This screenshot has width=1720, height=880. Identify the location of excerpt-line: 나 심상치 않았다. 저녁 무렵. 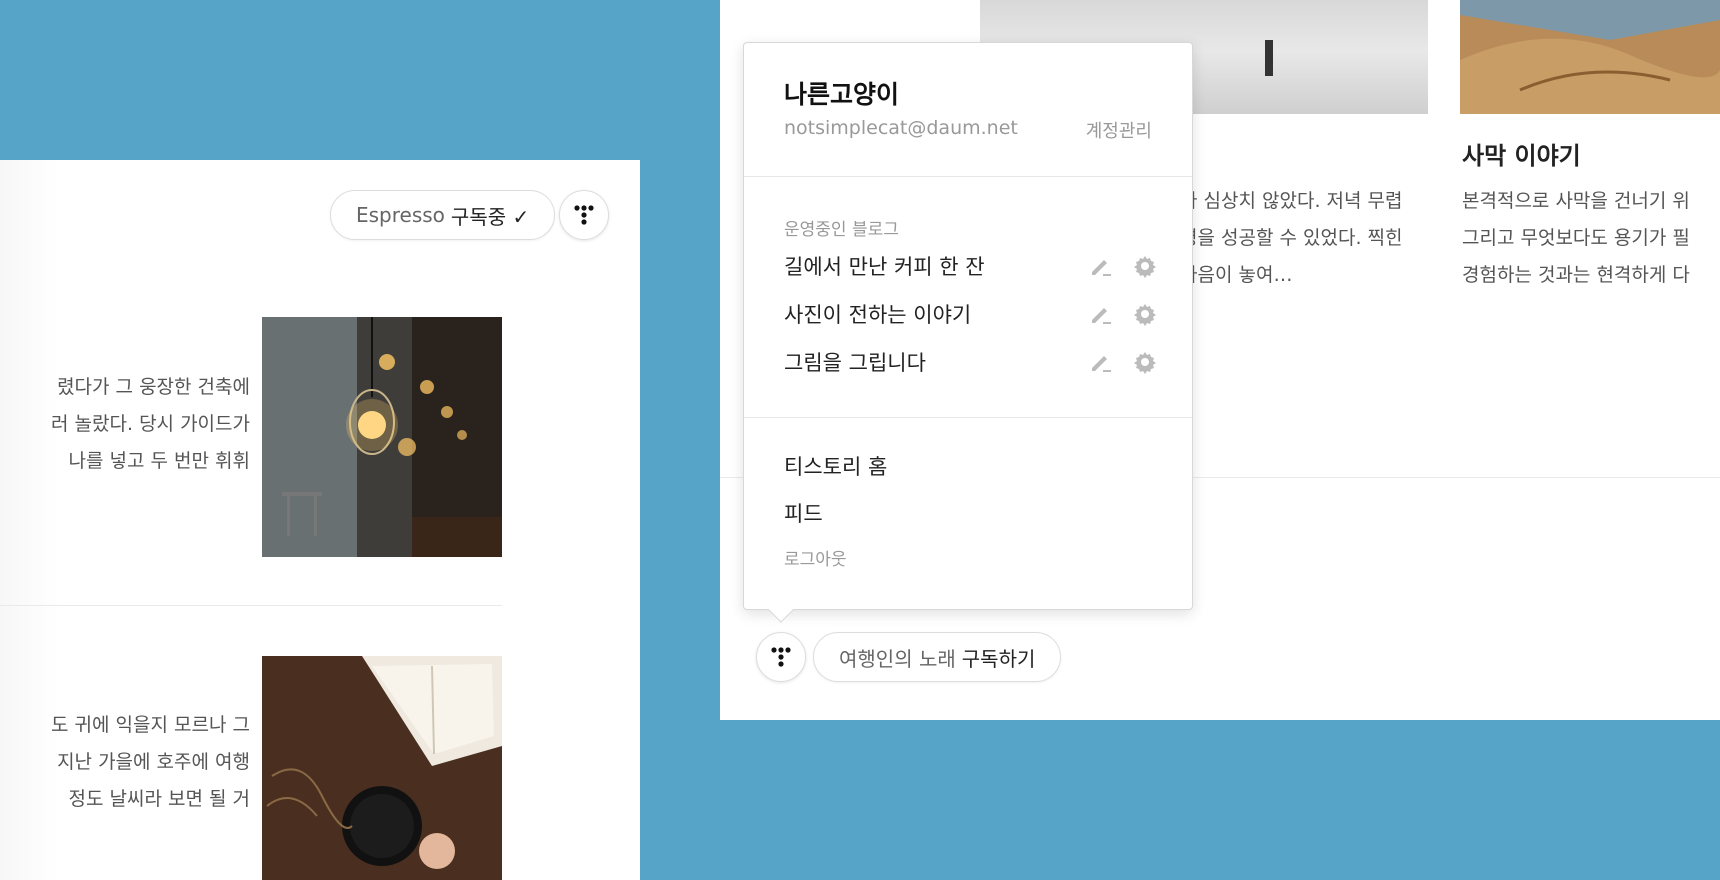
(1291, 201).